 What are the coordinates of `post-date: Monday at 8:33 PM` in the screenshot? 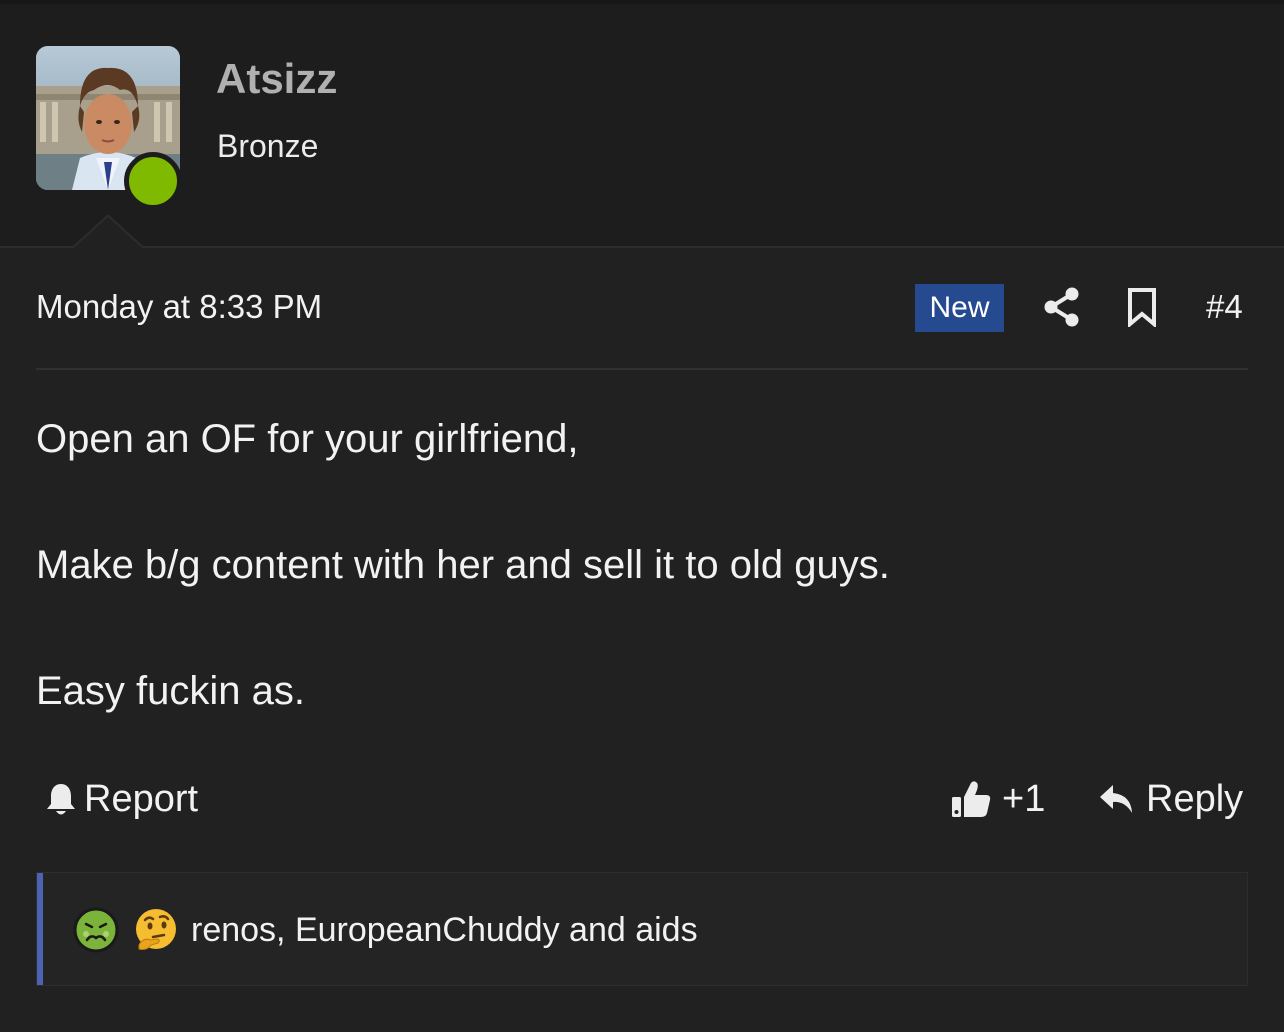 It's located at (179, 307).